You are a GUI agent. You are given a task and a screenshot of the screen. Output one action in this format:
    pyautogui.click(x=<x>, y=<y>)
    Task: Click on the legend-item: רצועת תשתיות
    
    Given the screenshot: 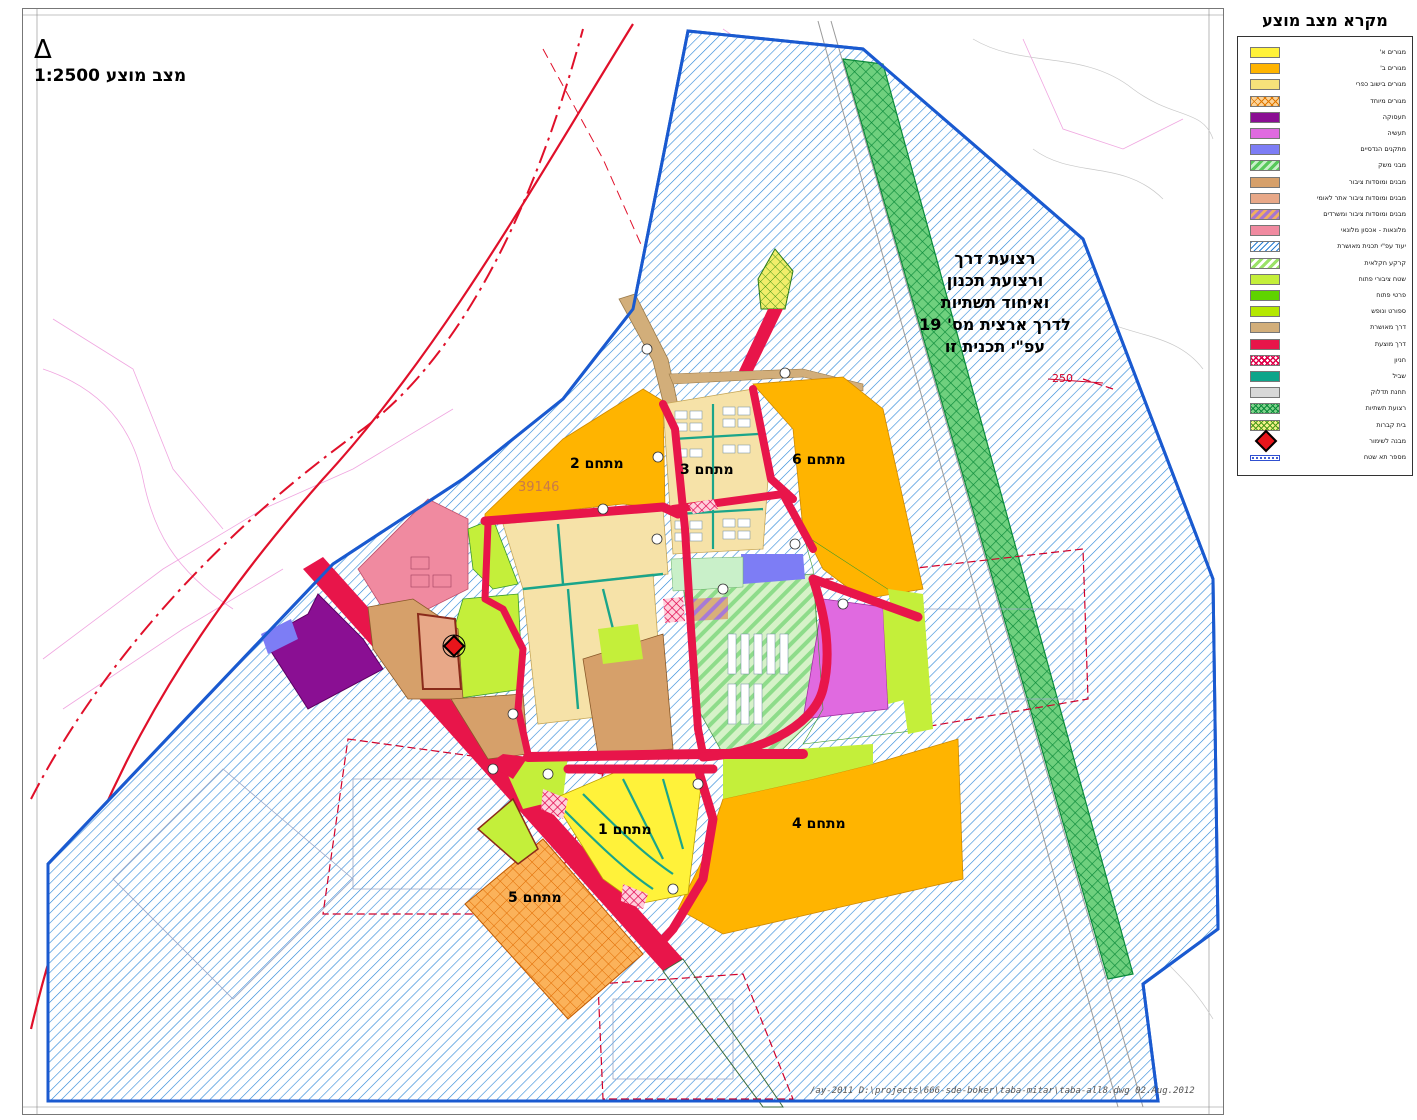 What is the action you would take?
    pyautogui.click(x=1325, y=409)
    